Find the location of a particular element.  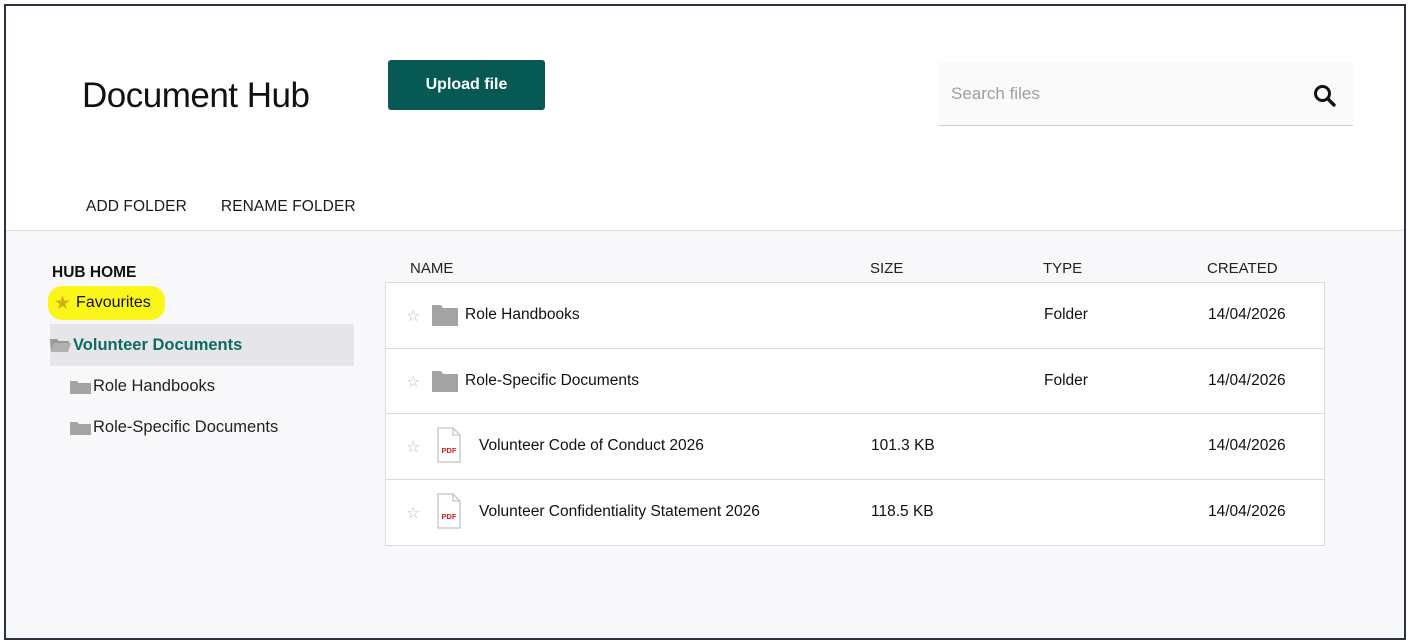

sidebar-item-role-handbooks: Role Handbooks is located at coordinates (202, 386).